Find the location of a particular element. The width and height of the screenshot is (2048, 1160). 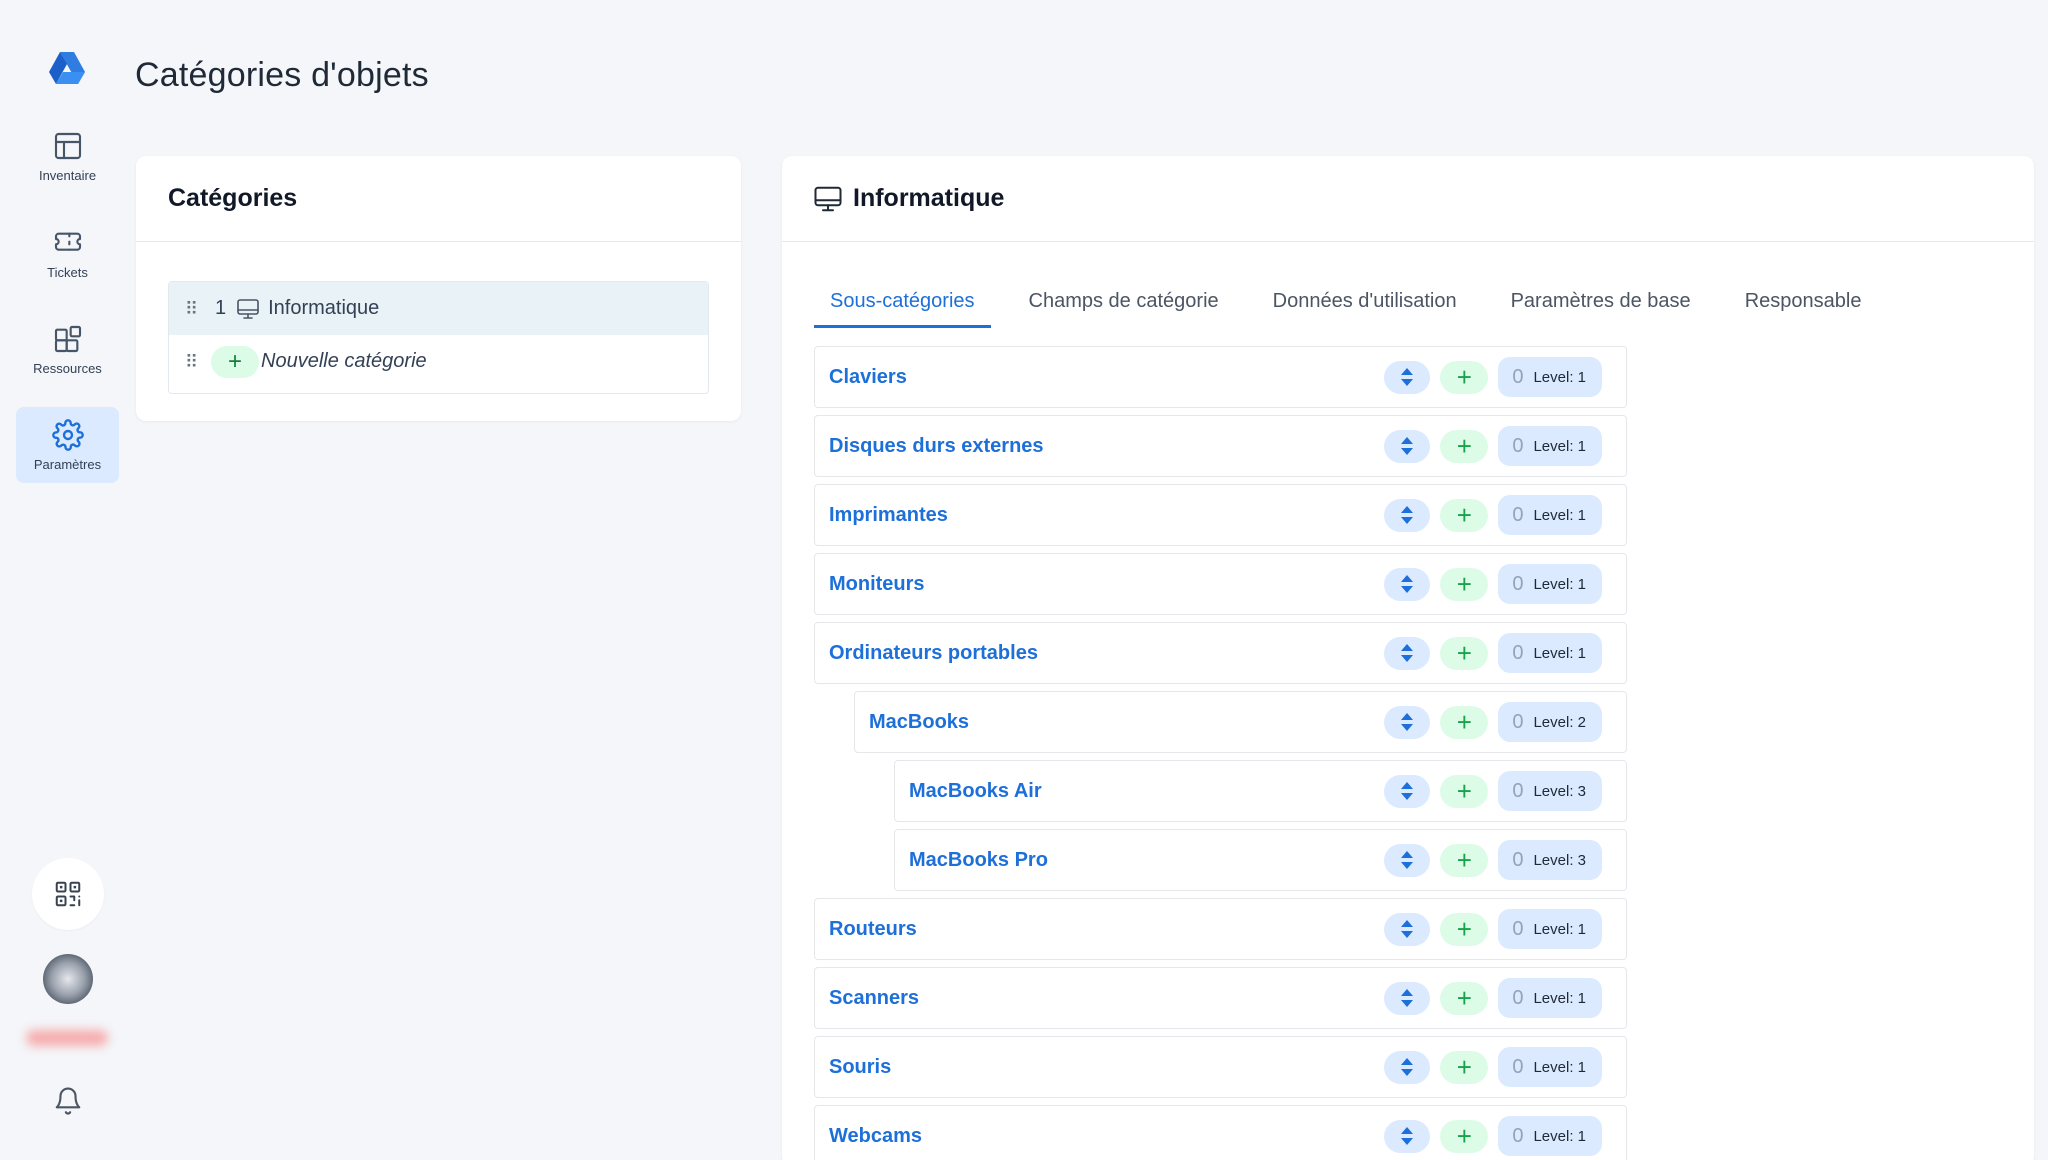

subcategory-name: Souris is located at coordinates (1099, 1067).